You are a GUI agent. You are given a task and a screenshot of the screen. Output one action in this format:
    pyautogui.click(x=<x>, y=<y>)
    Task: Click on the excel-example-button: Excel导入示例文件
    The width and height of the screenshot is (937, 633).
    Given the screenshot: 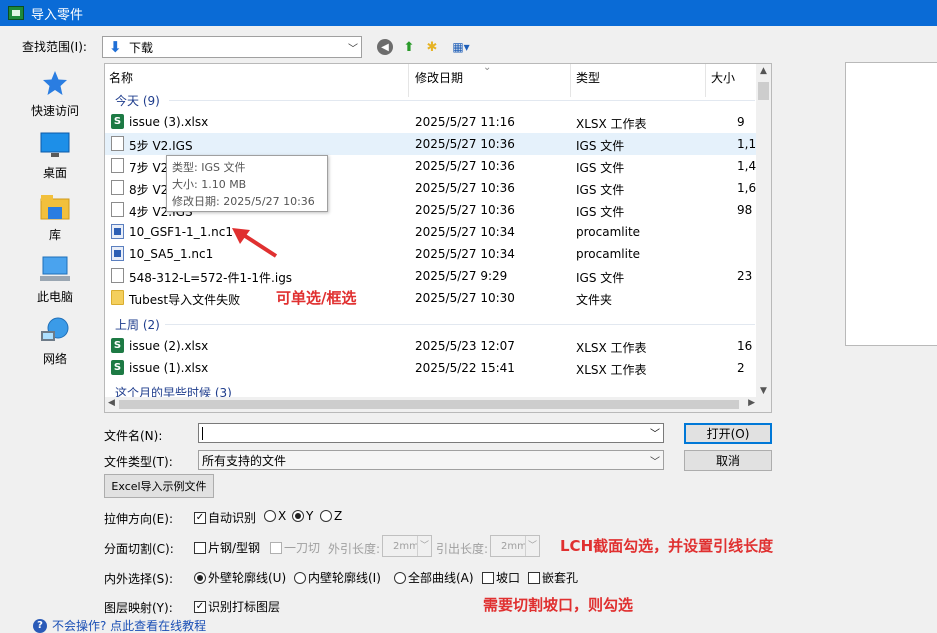 What is the action you would take?
    pyautogui.click(x=159, y=486)
    